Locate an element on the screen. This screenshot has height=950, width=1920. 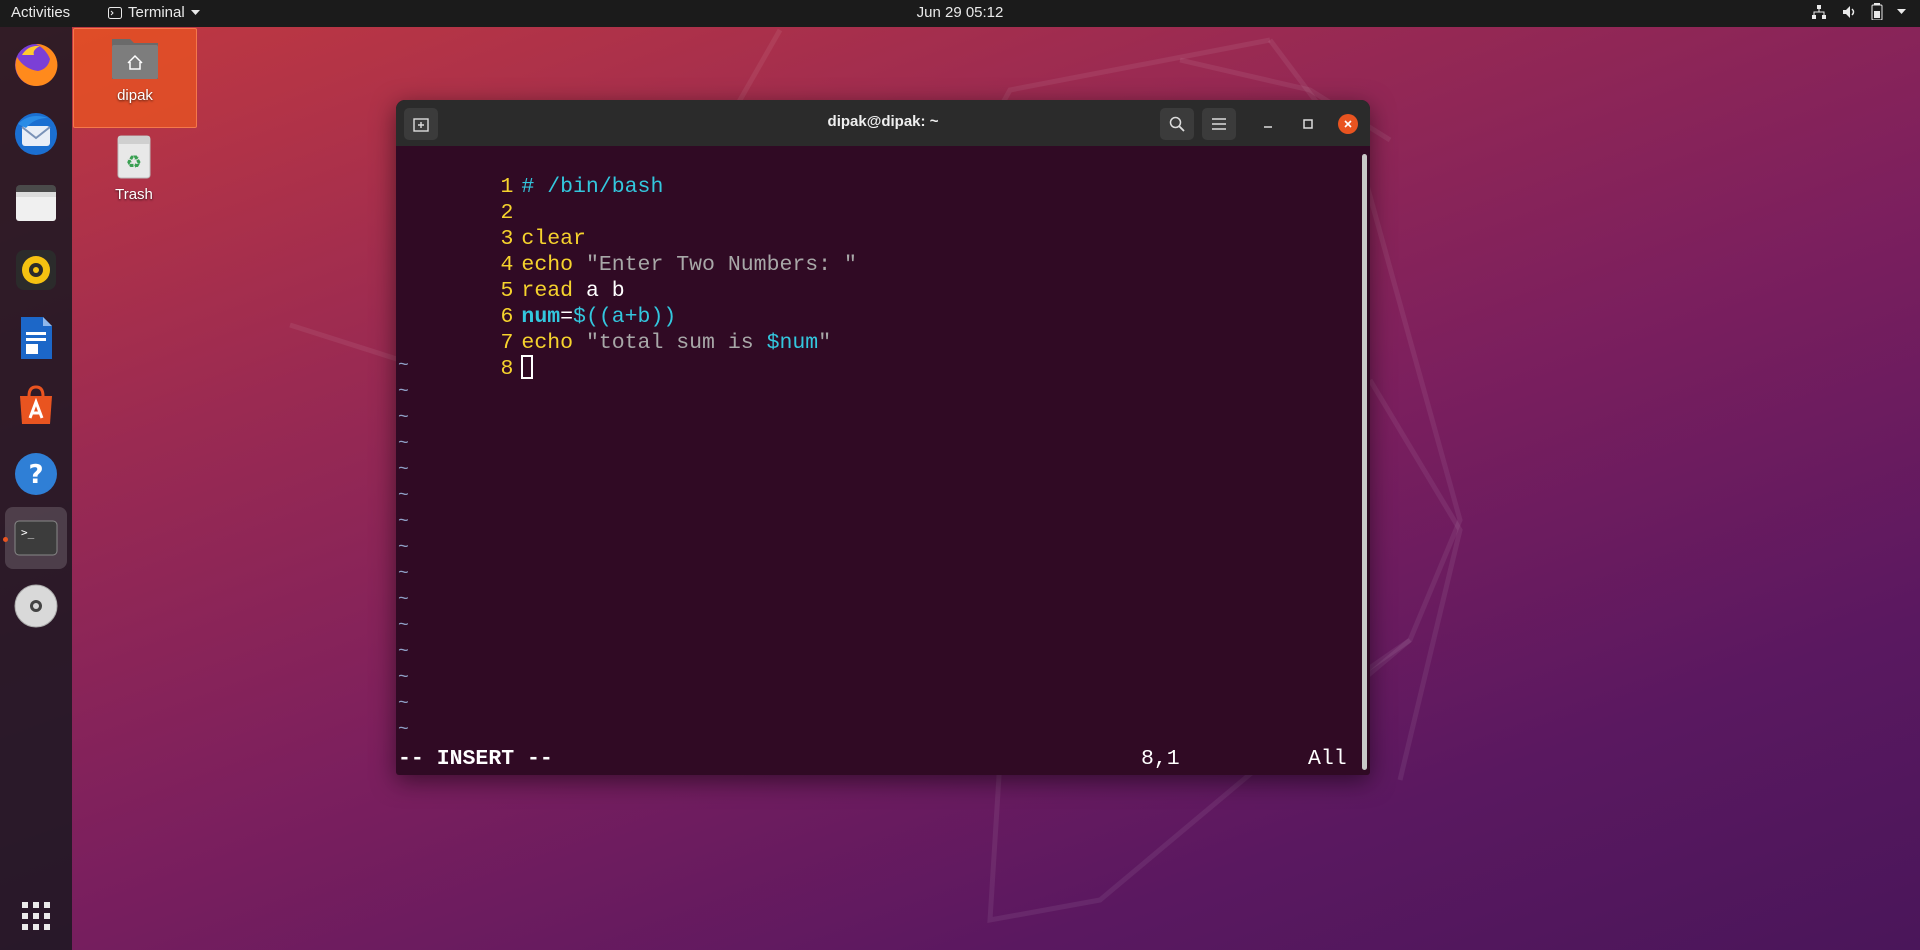
dock-rhythmbox is located at coordinates (36, 270).